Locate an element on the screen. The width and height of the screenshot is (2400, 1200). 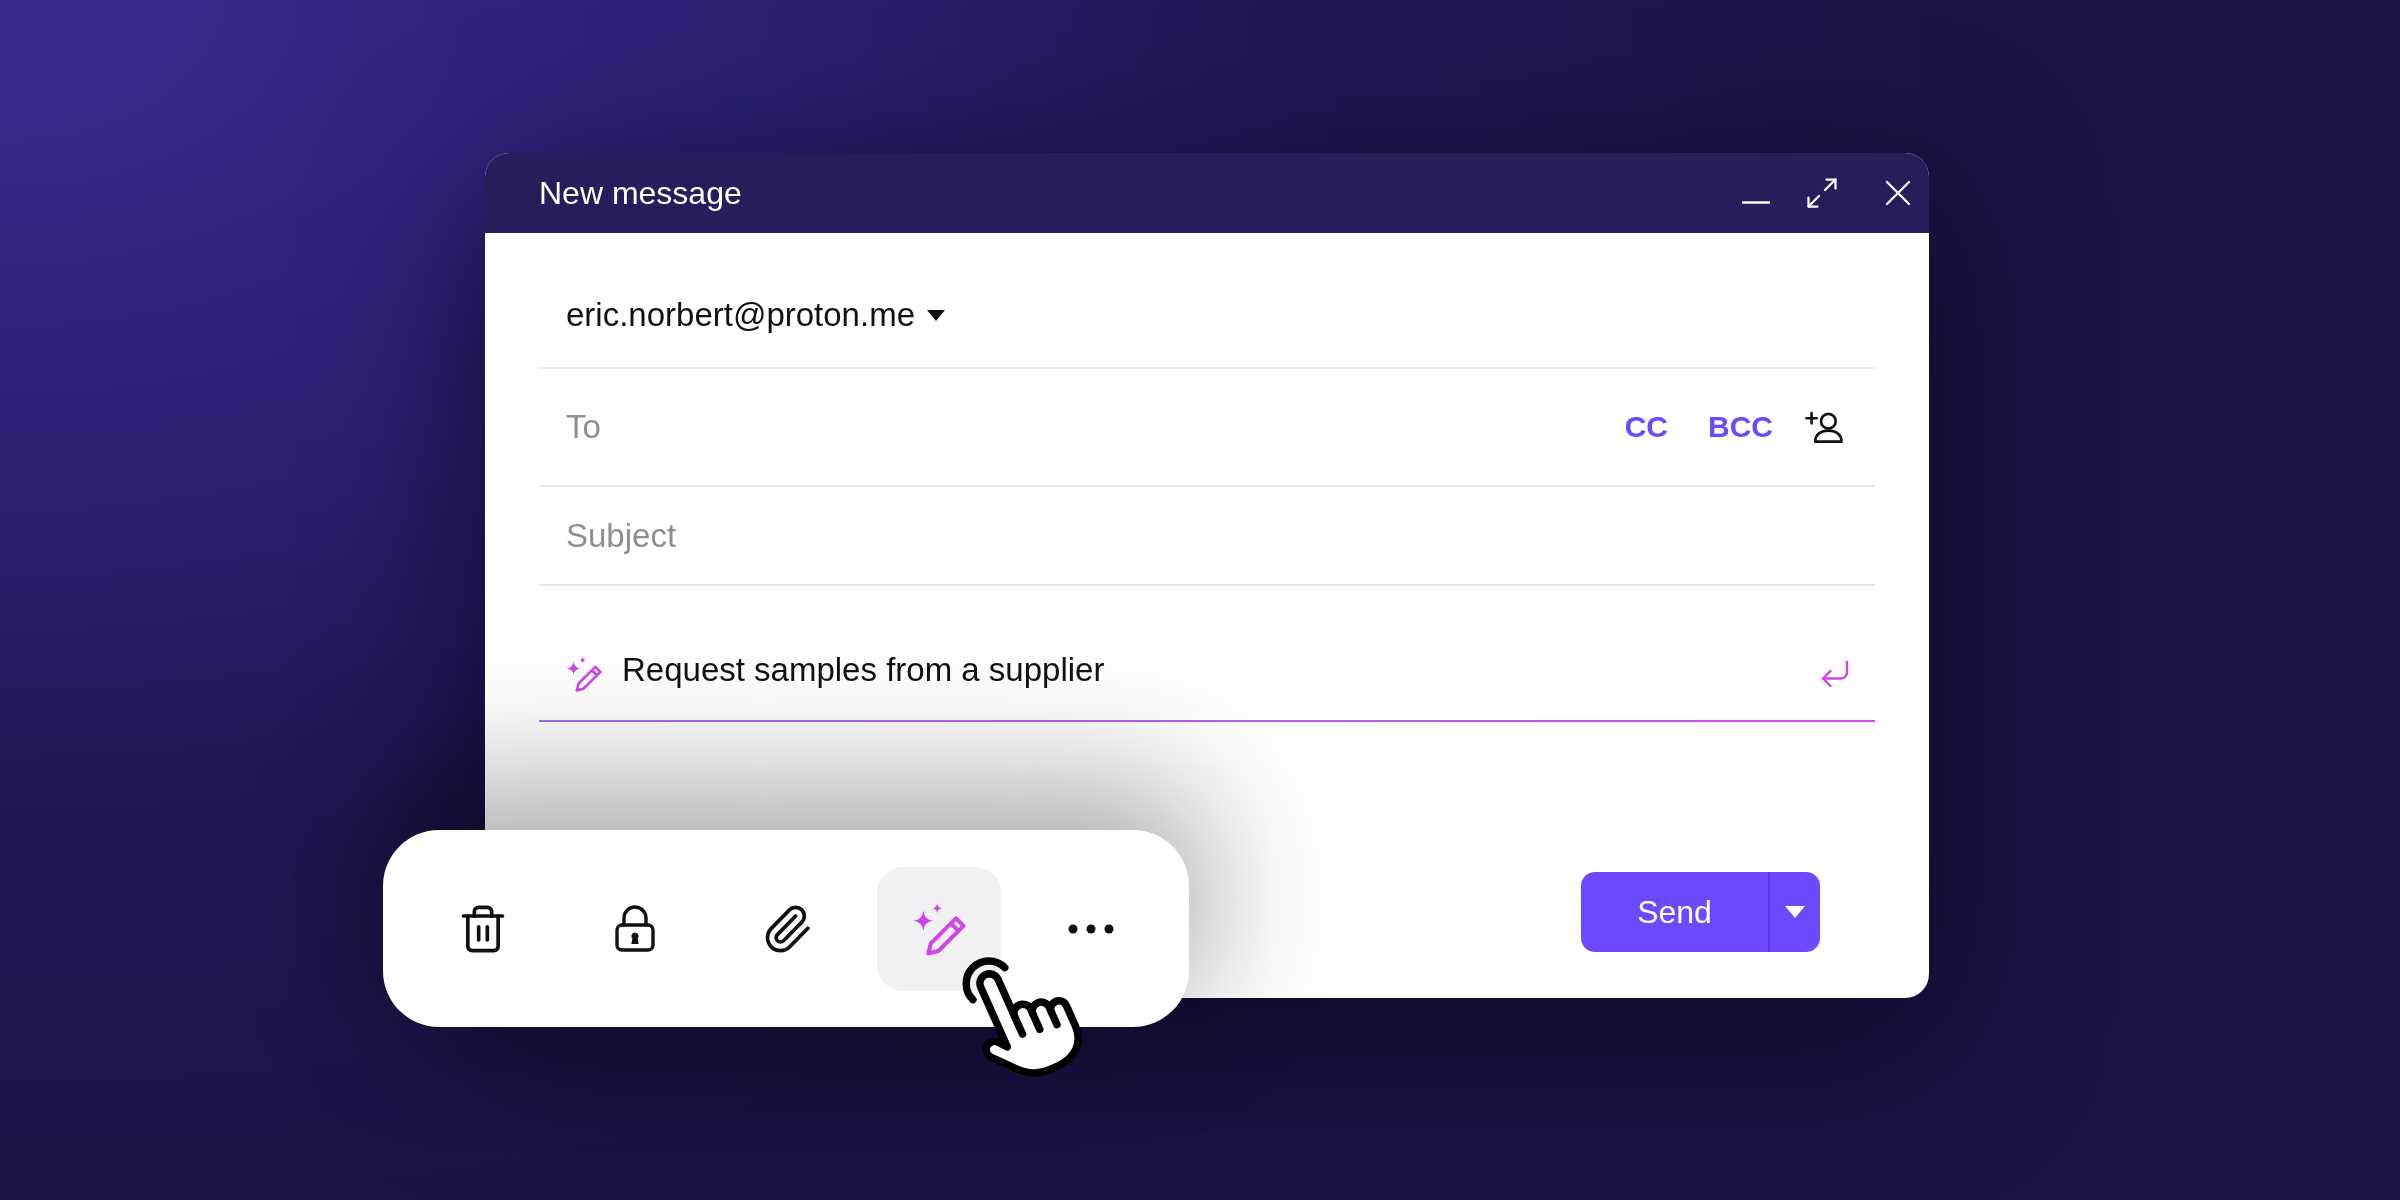
minimize-icon is located at coordinates (1756, 202).